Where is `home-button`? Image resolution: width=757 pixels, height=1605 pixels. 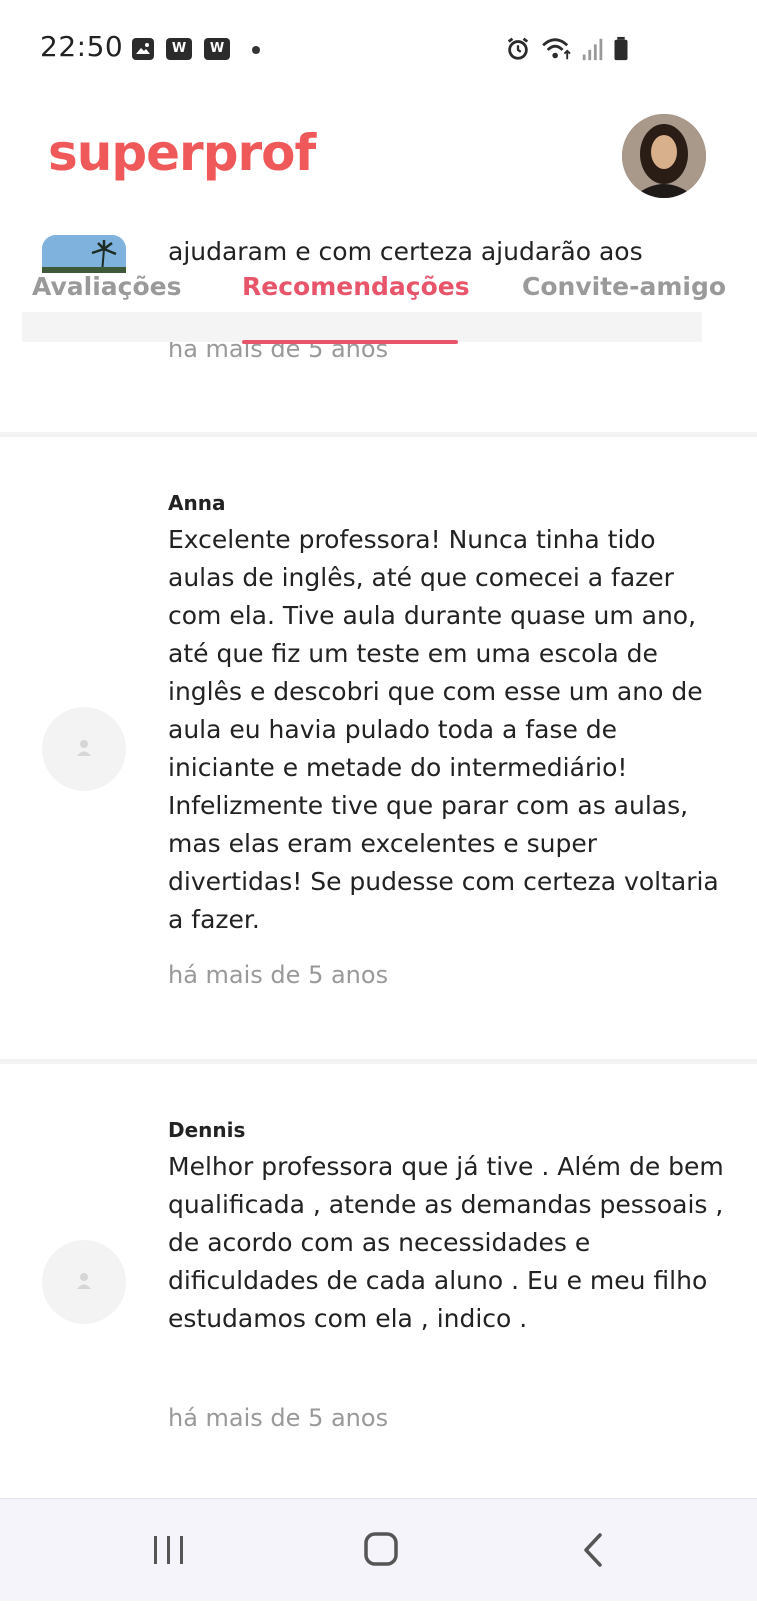 home-button is located at coordinates (381, 1550).